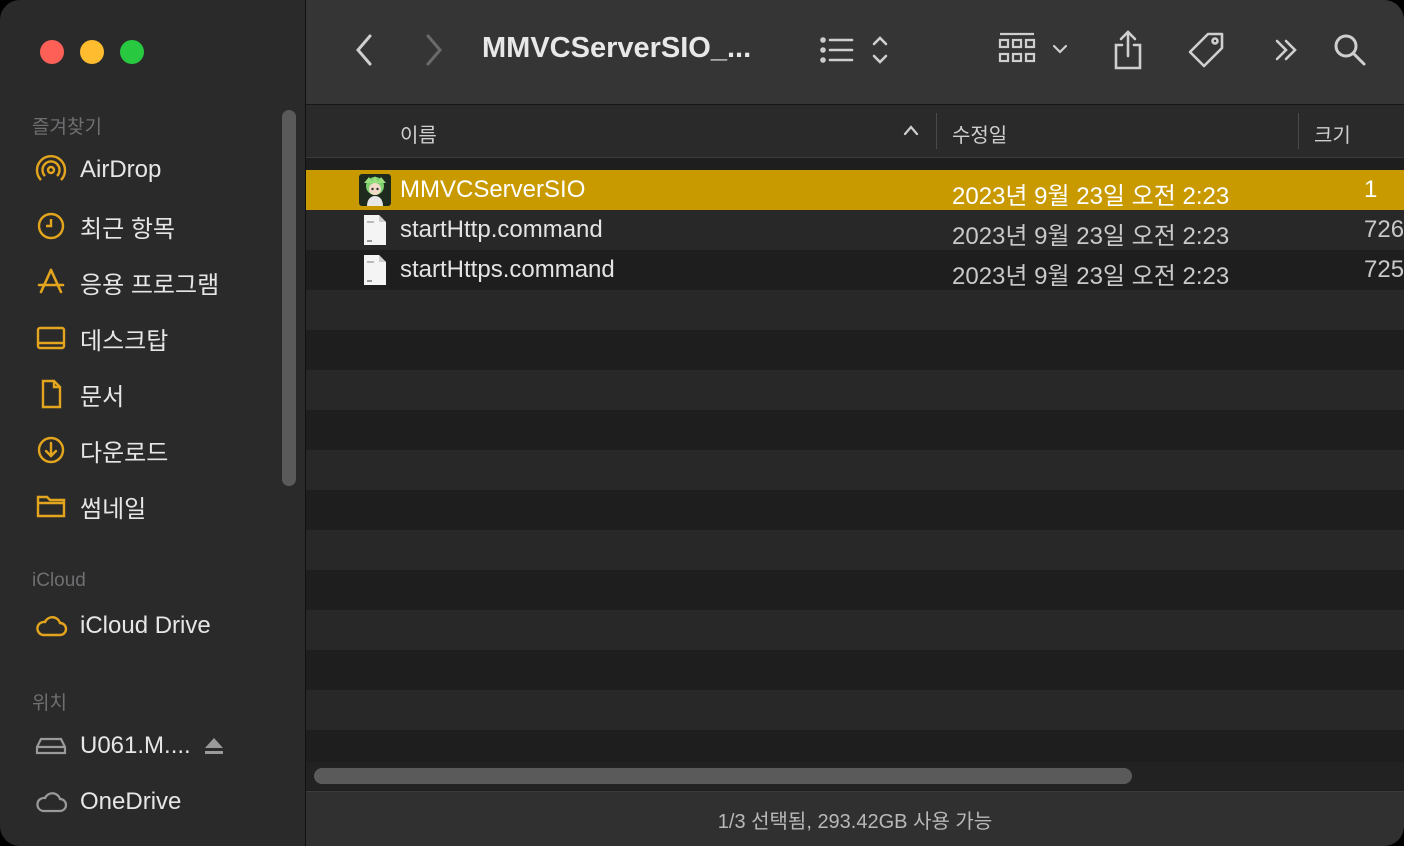 Image resolution: width=1404 pixels, height=846 pixels. I want to click on chevron-right-icon, so click(434, 52).